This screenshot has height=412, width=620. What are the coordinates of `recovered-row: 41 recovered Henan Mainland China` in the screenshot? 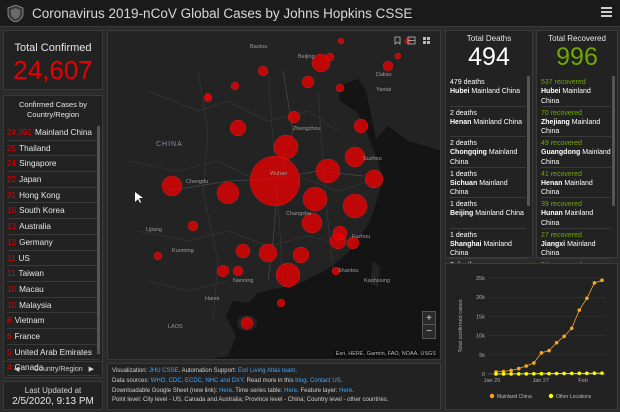 It's located at (576, 183).